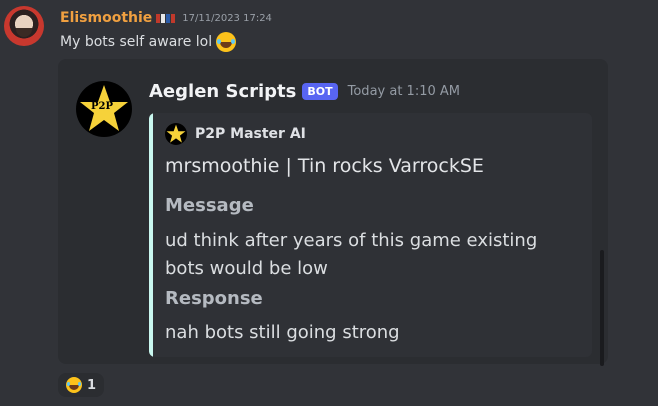 The image size is (658, 406). What do you see at coordinates (282, 332) in the screenshot?
I see `field-response-value: nah bots still going strong` at bounding box center [282, 332].